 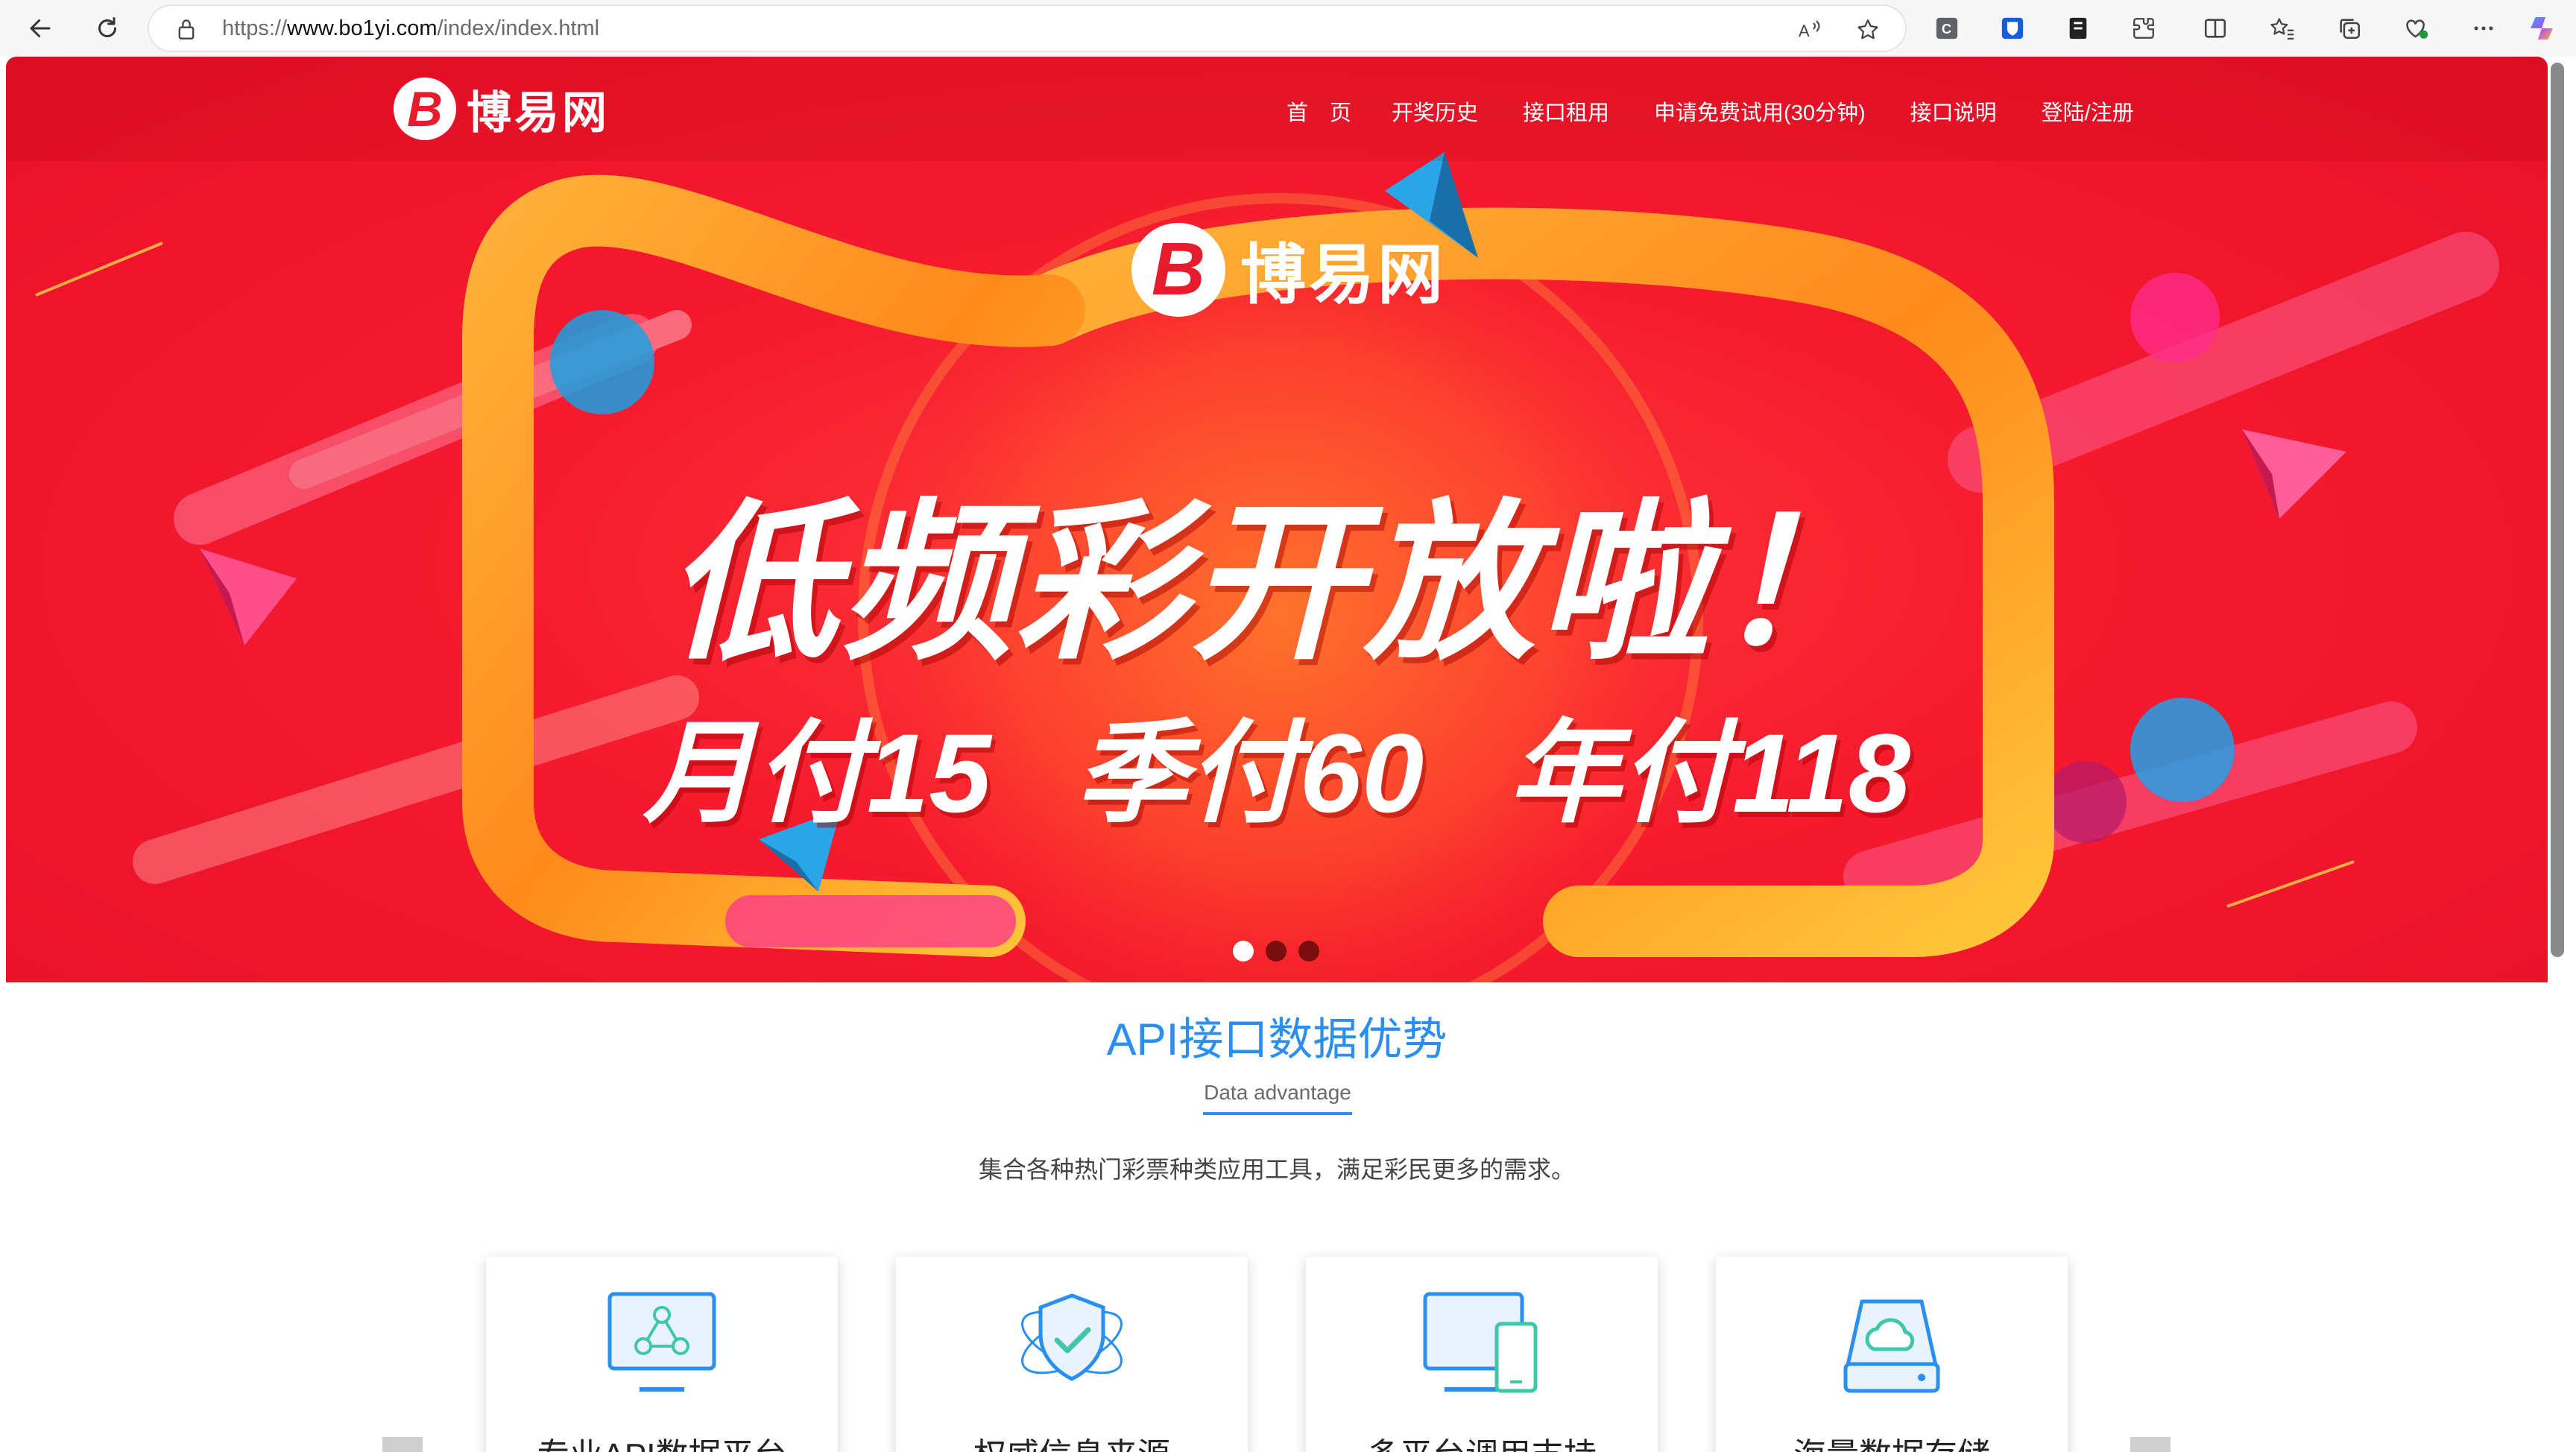 I want to click on price-quarterly: 季付60, so click(x=1250, y=773).